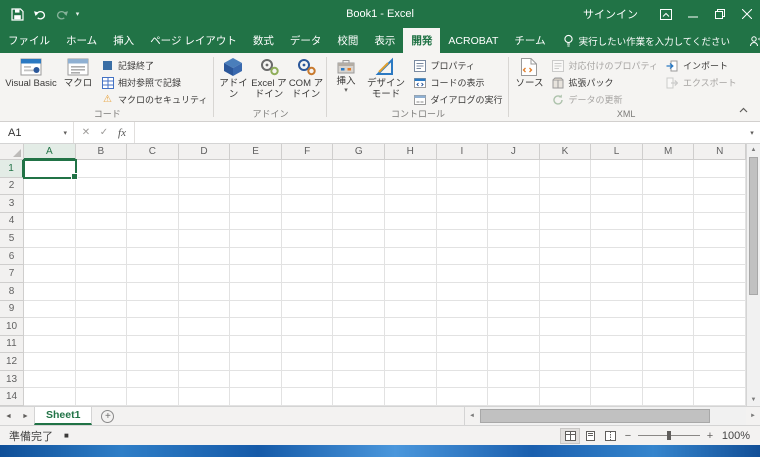 This screenshot has width=760, height=457. I want to click on column-header: L, so click(617, 152).